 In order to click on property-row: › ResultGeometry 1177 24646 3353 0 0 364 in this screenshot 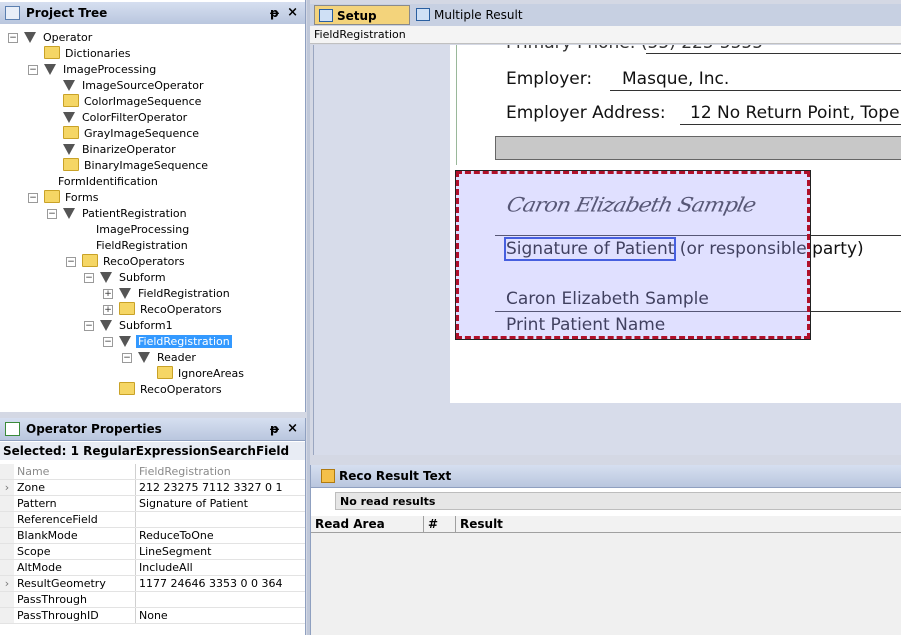, I will do `click(152, 583)`.